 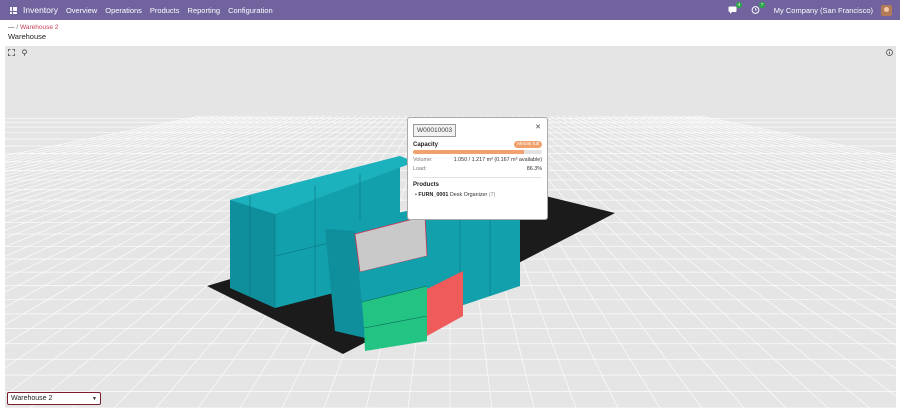 What do you see at coordinates (11, 52) in the screenshot?
I see `fullscreen-icon` at bounding box center [11, 52].